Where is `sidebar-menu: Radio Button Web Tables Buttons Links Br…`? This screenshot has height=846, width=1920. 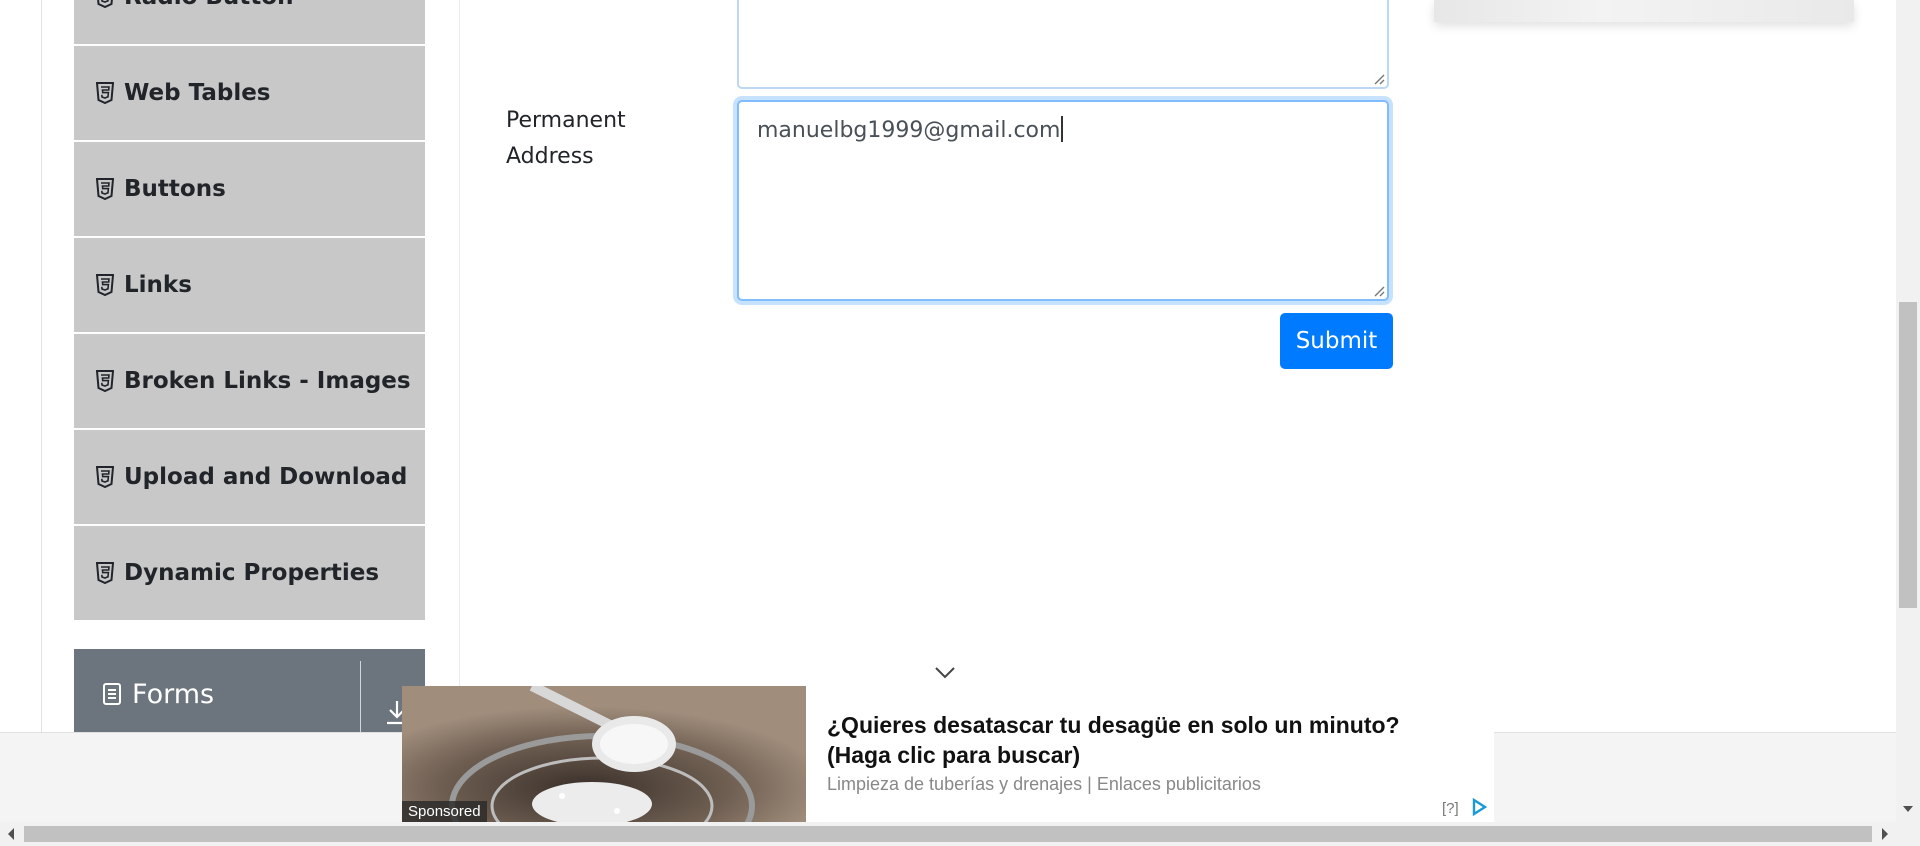
sidebar-menu: Radio Button Web Tables Buttons Links Br… is located at coordinates (249, 311).